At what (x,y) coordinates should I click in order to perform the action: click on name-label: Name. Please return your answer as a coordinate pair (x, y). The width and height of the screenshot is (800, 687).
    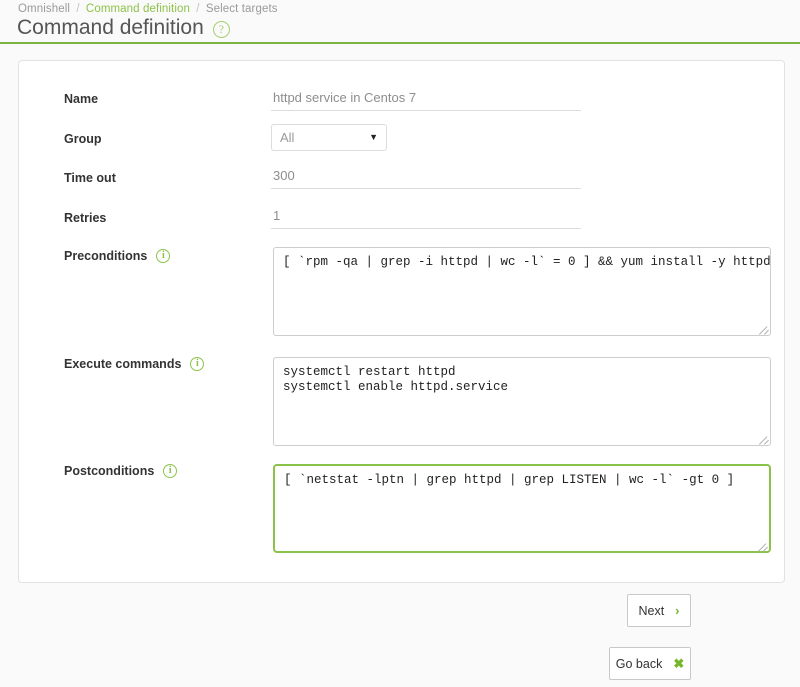
    Looking at the image, I should click on (81, 99).